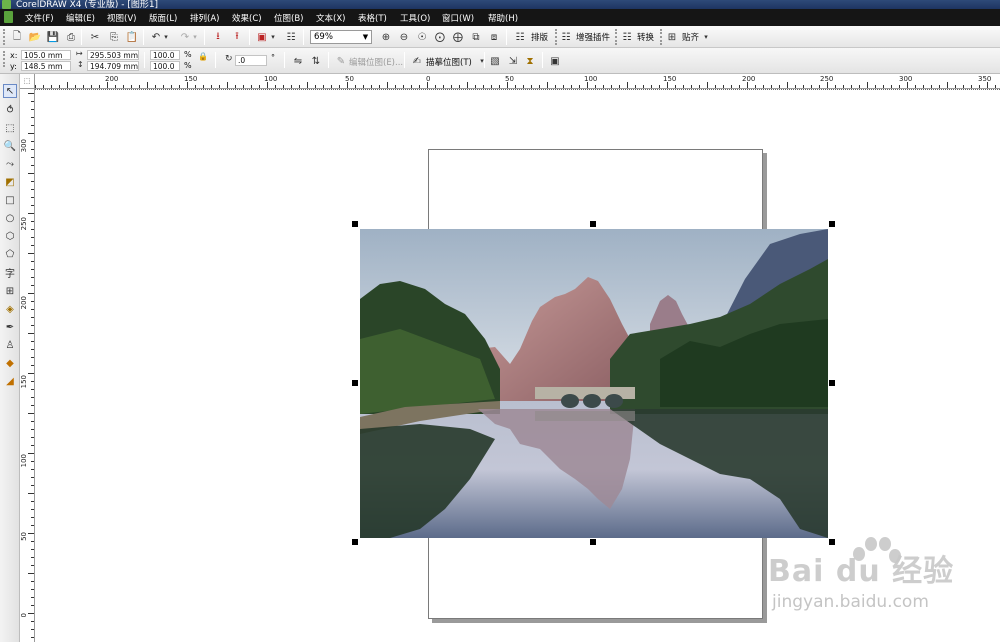  I want to click on menu-window: 窗口(W), so click(458, 18).